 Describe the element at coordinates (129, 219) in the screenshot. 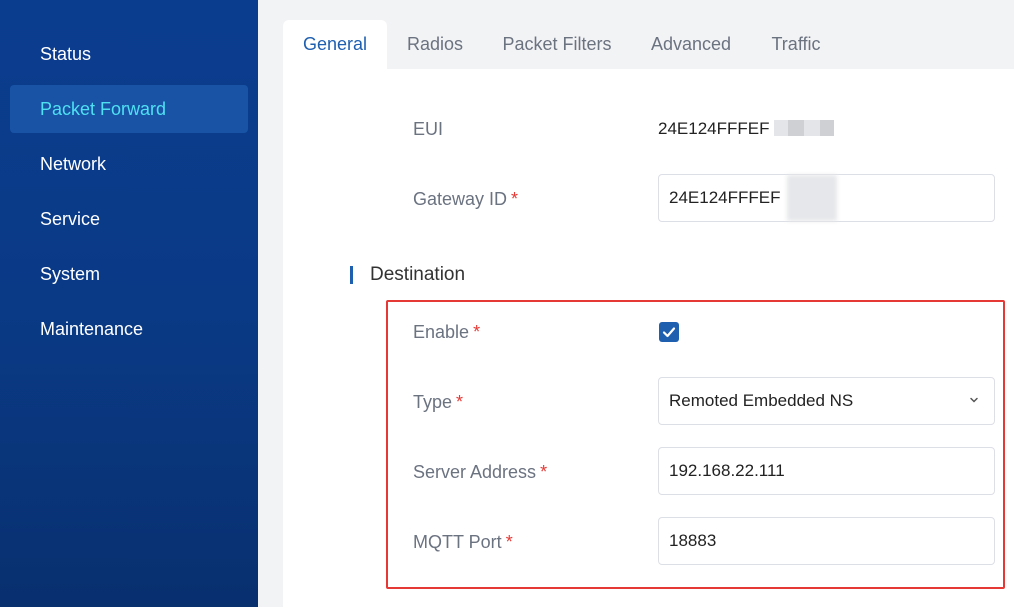

I see `sidebar-item-service: Service` at that location.